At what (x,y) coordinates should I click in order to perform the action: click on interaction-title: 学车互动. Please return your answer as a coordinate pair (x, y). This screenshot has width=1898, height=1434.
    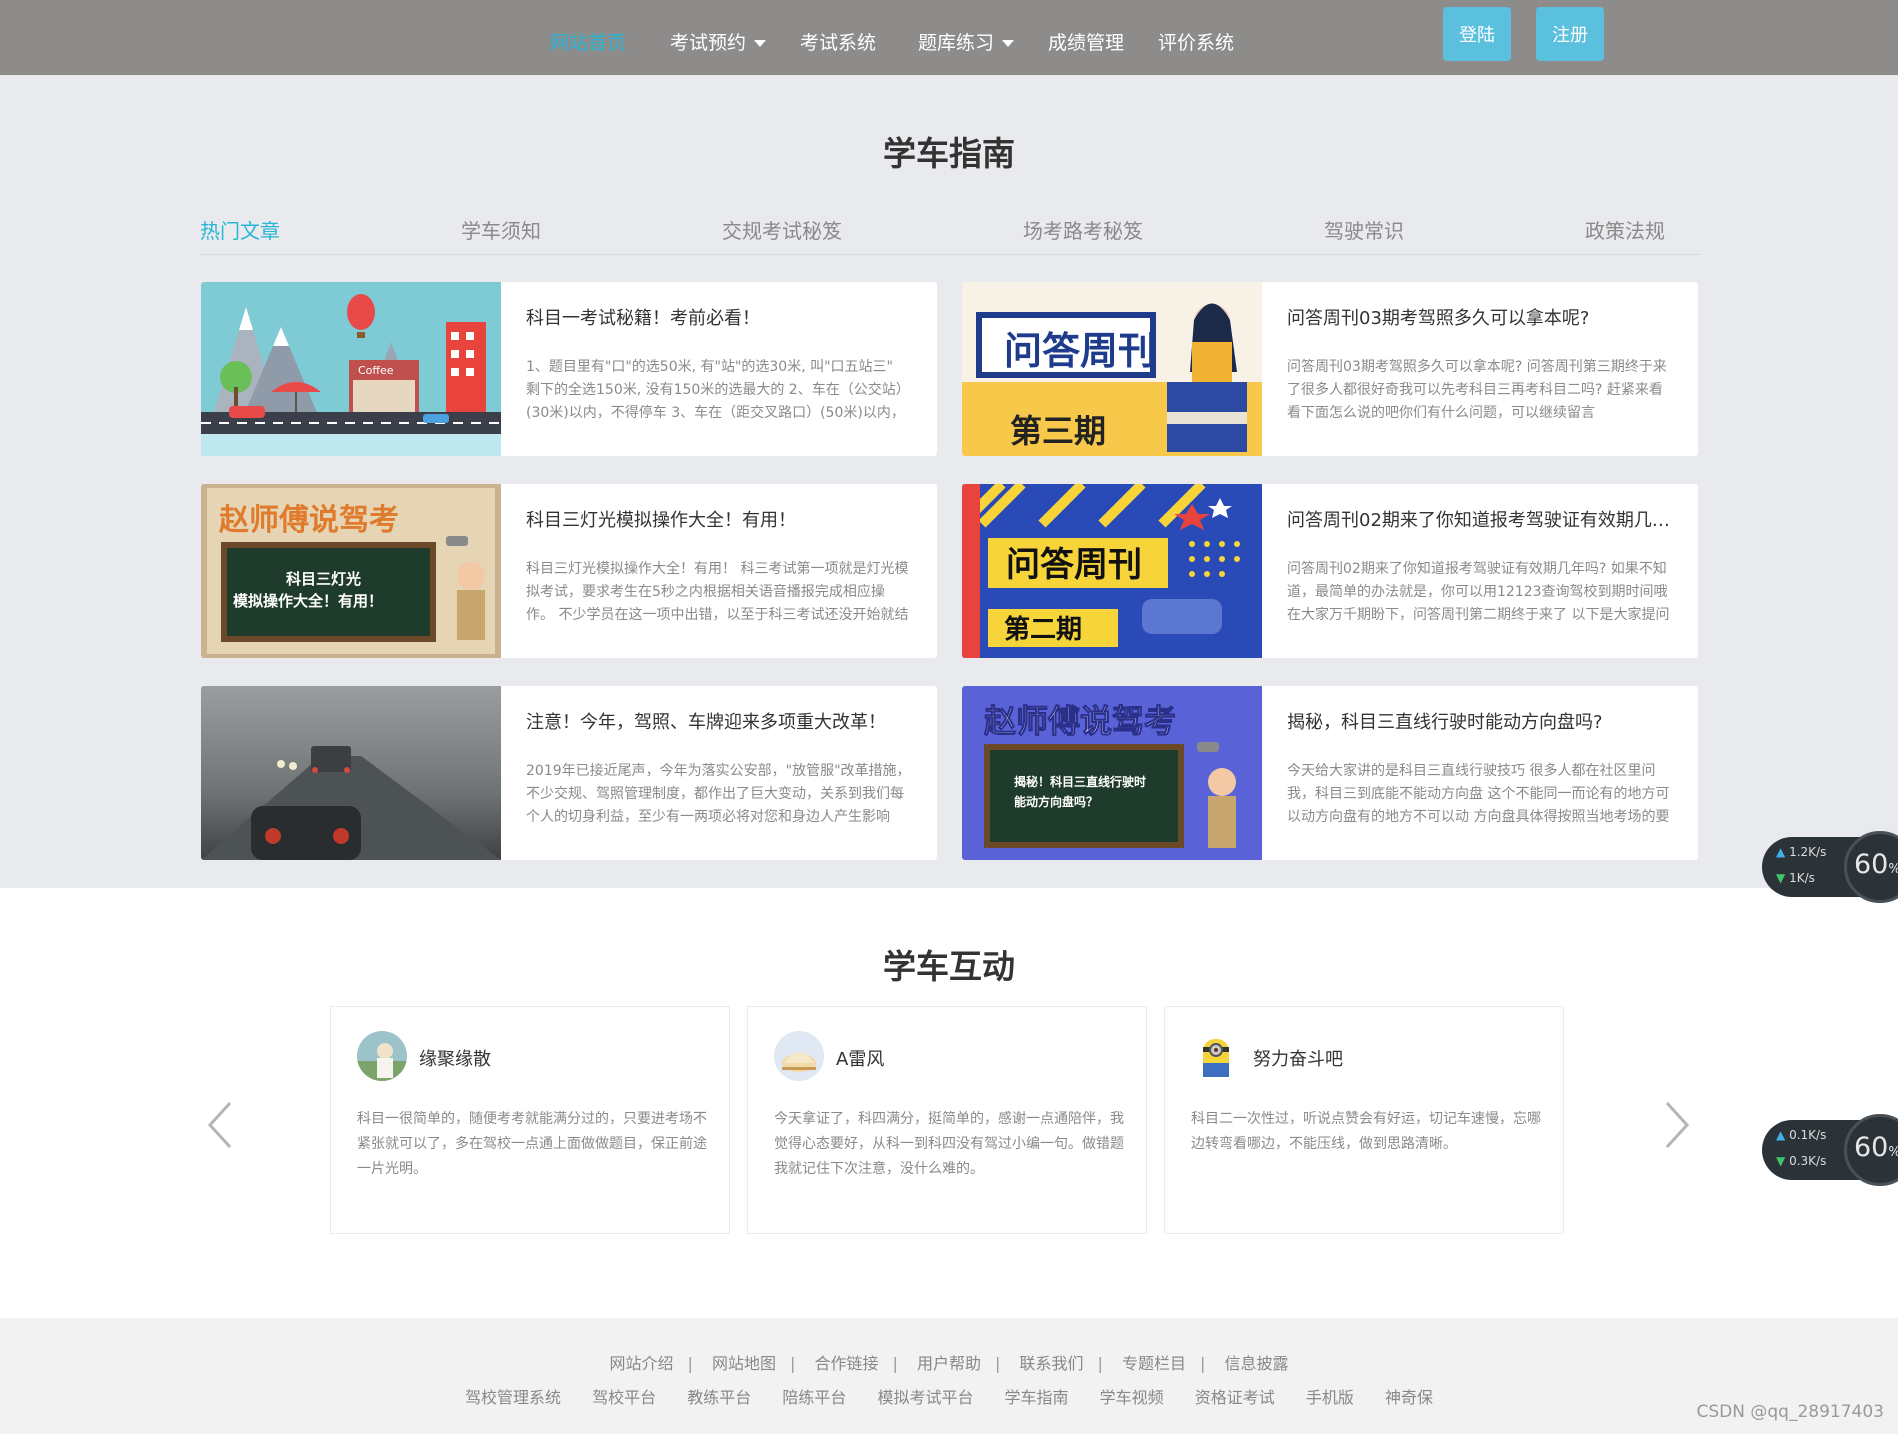
    Looking at the image, I should click on (949, 966).